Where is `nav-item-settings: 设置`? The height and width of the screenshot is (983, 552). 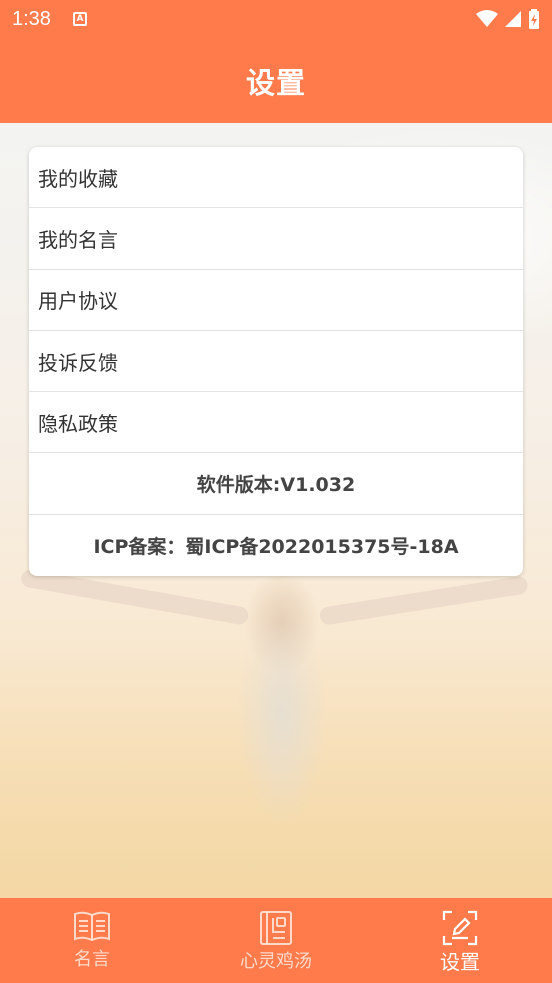 nav-item-settings: 设置 is located at coordinates (460, 940).